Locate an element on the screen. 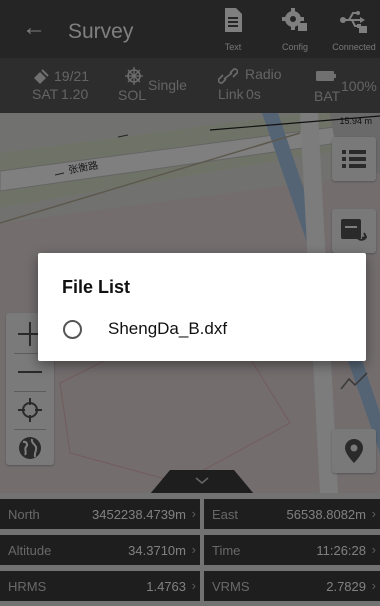 This screenshot has width=380, height=606. file-list-item: ShengDa_B.dxf is located at coordinates (205, 330).